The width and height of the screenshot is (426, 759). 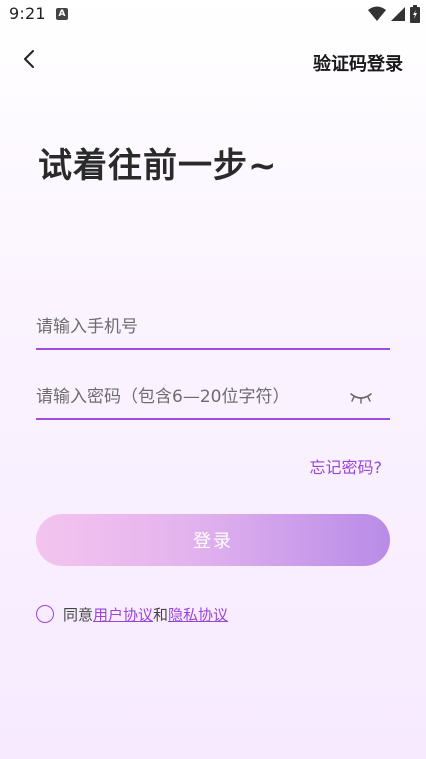 What do you see at coordinates (198, 614) in the screenshot?
I see `privacy-policy-link: 隐私协议` at bounding box center [198, 614].